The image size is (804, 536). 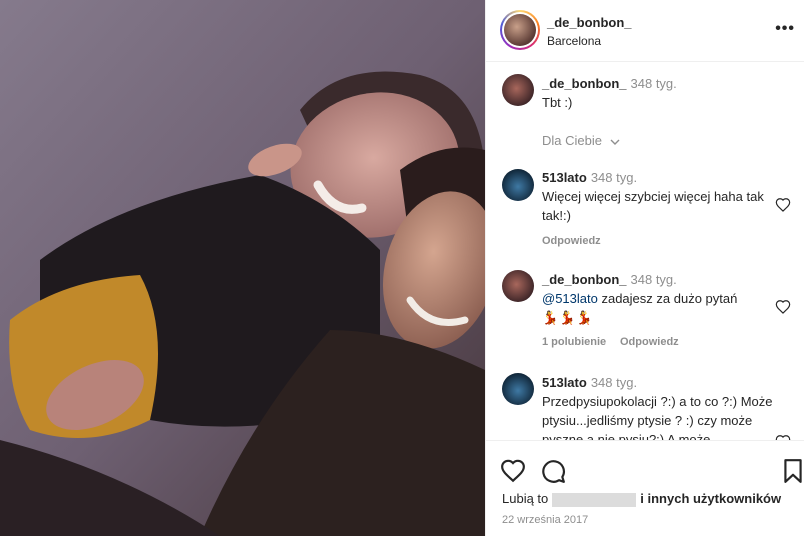 What do you see at coordinates (525, 498) in the screenshot?
I see `likes-prefix: Lubią to` at bounding box center [525, 498].